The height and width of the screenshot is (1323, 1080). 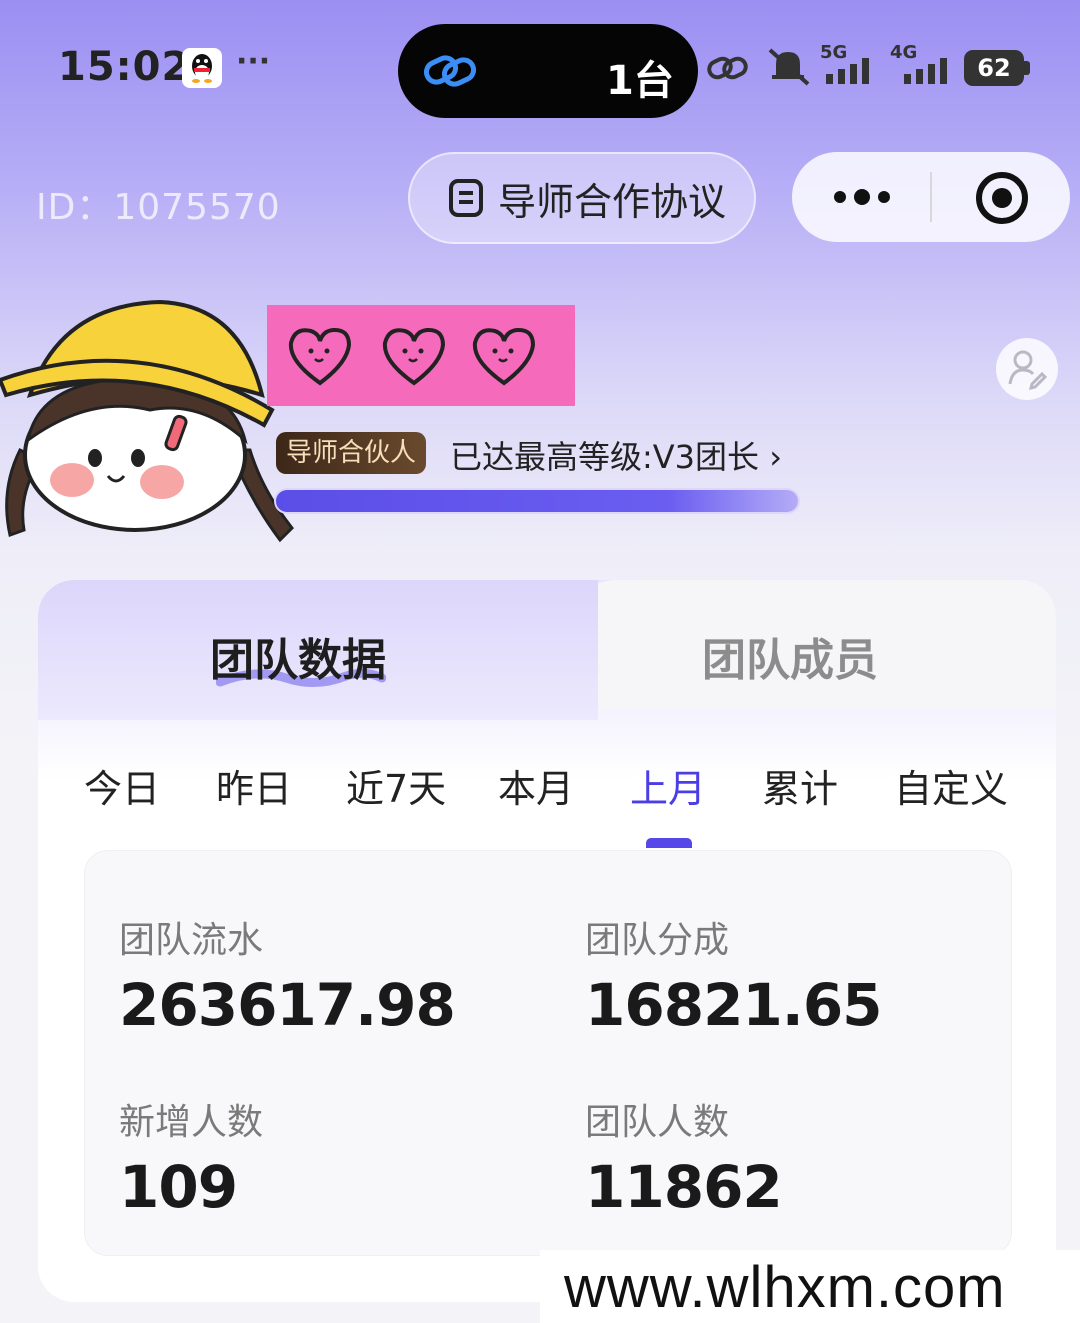 I want to click on nickname-hearts, so click(x=421, y=355).